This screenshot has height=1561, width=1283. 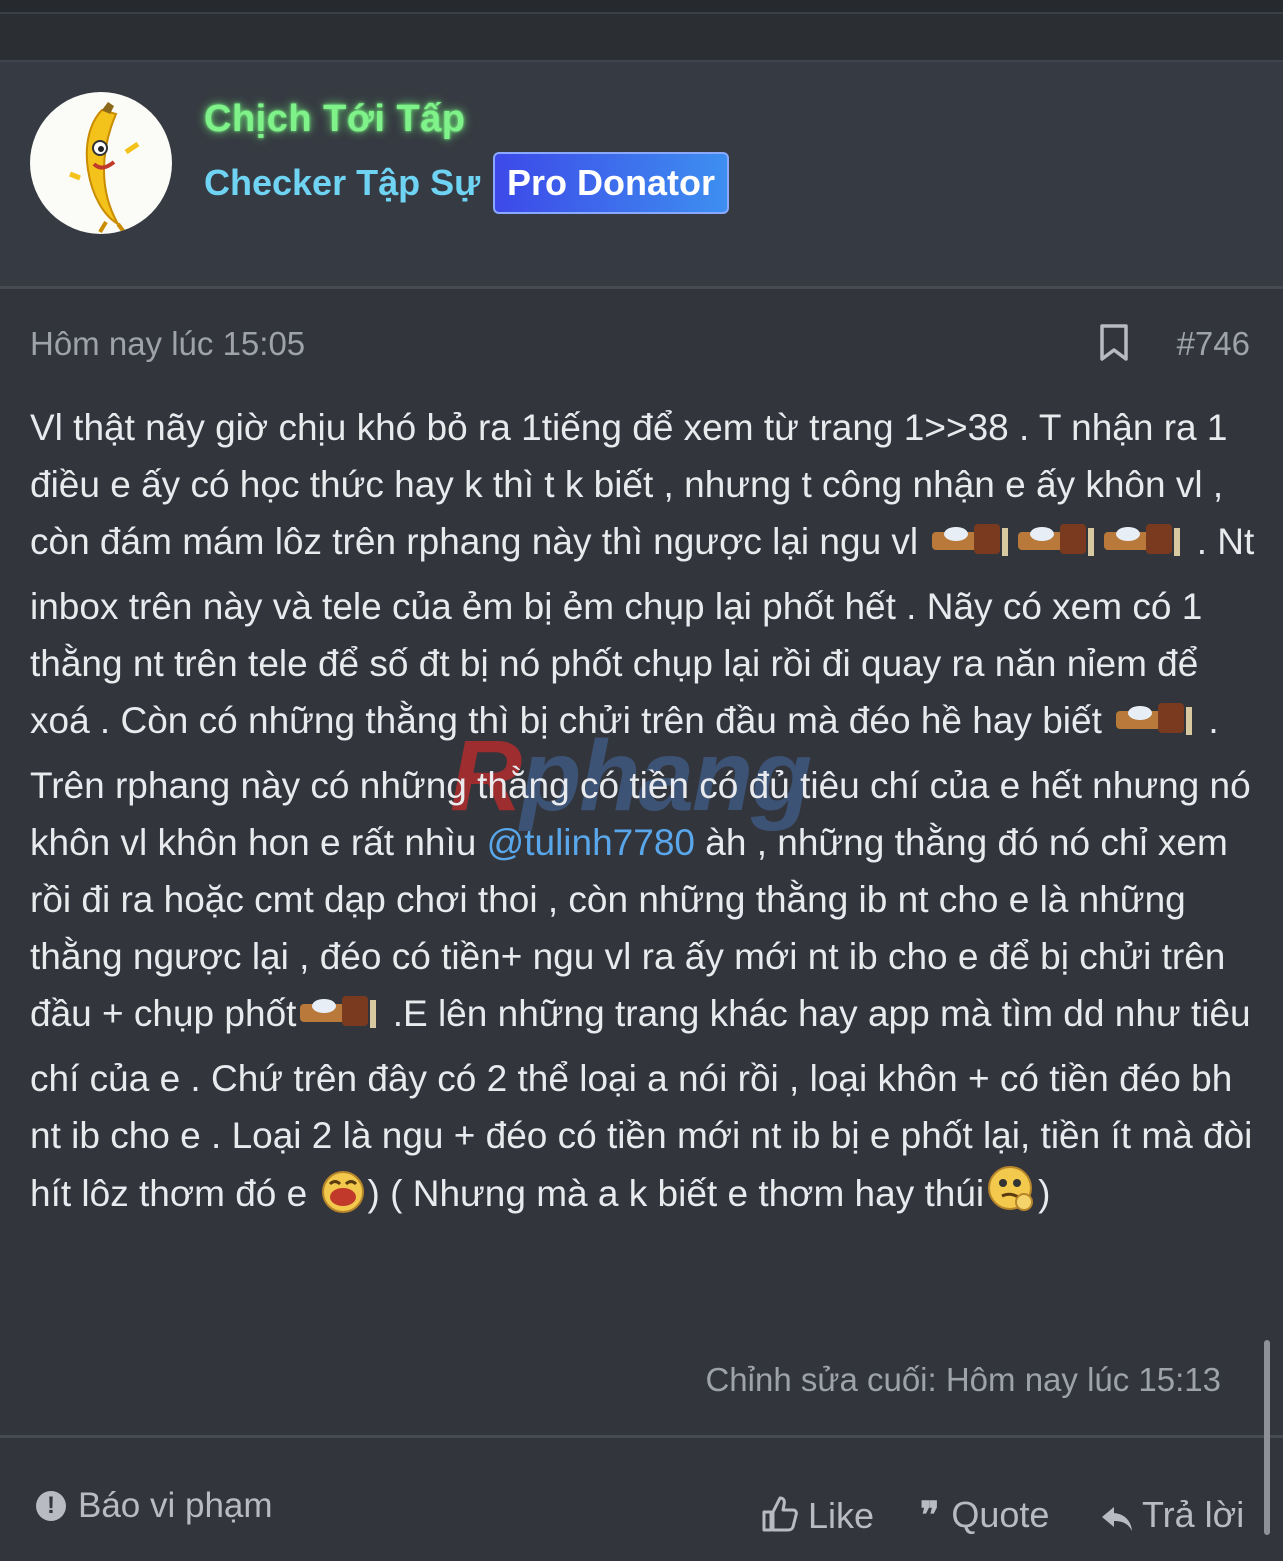 I want to click on report-button: ! Báo vi phạm, so click(x=154, y=1506).